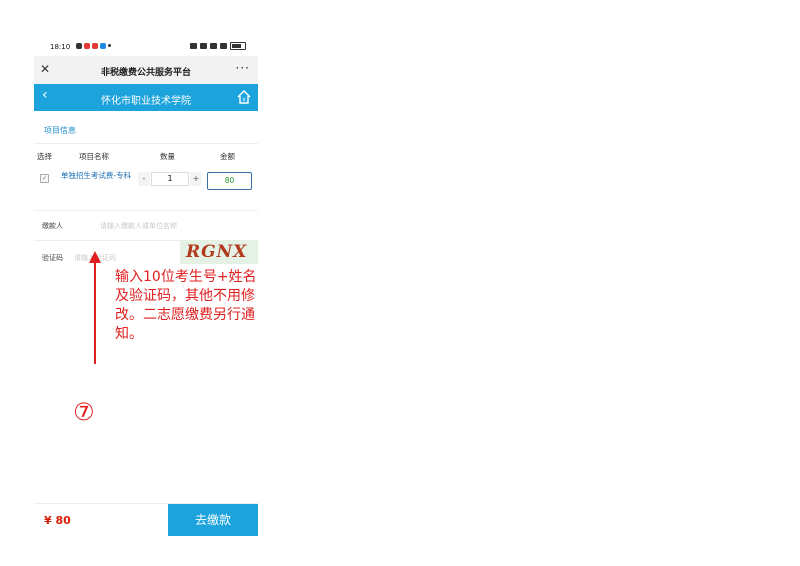 Image resolution: width=800 pixels, height=566 pixels. I want to click on step-number: ⑦, so click(84, 412).